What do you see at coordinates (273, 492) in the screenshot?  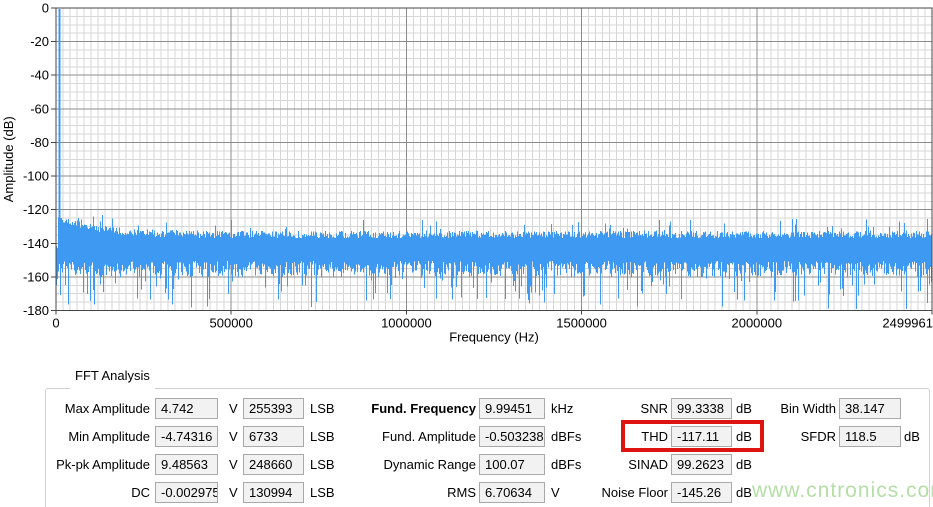 I see `dc-lsb-field: 130994` at bounding box center [273, 492].